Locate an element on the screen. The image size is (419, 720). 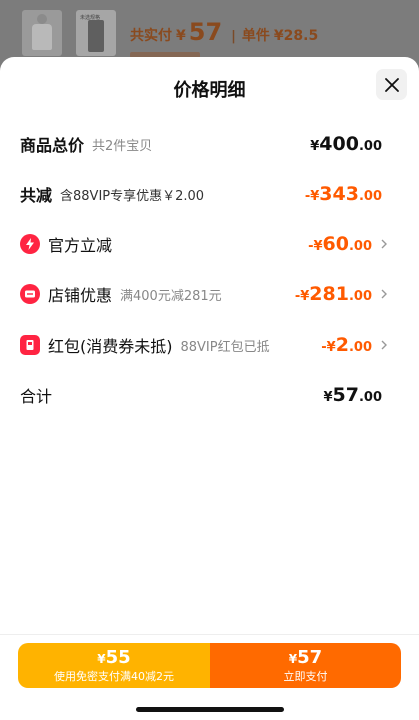
amount-integer: 400 is located at coordinates (339, 144).